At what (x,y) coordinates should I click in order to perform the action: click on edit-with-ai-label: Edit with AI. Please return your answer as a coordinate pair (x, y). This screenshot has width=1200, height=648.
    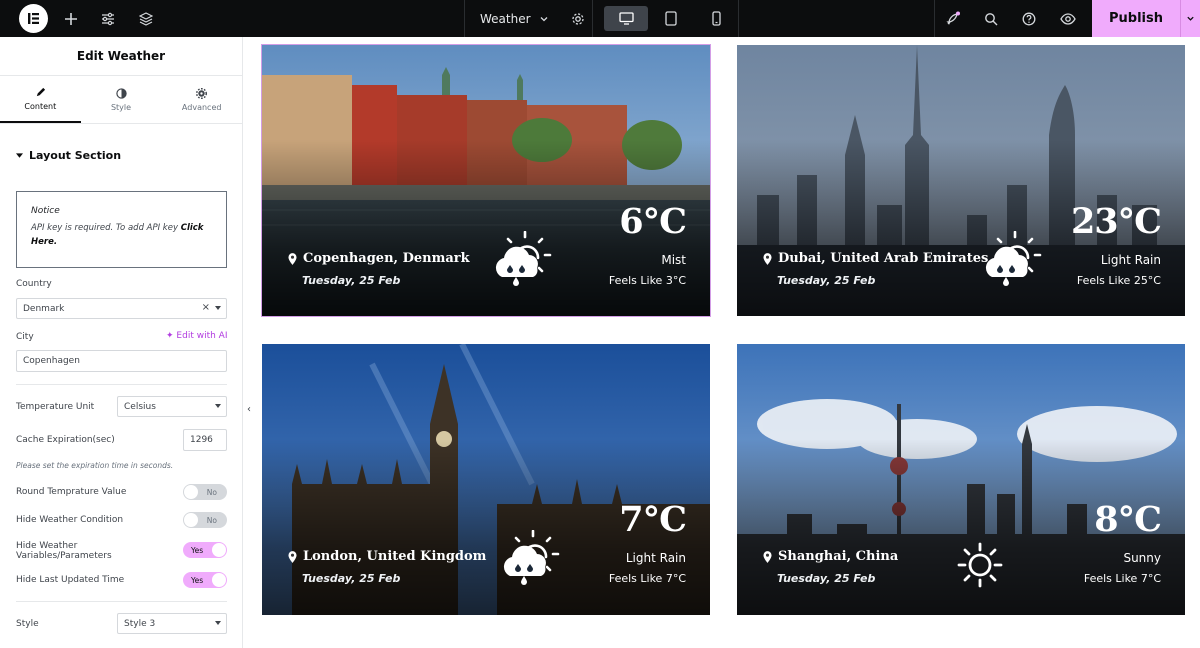
    Looking at the image, I should click on (202, 336).